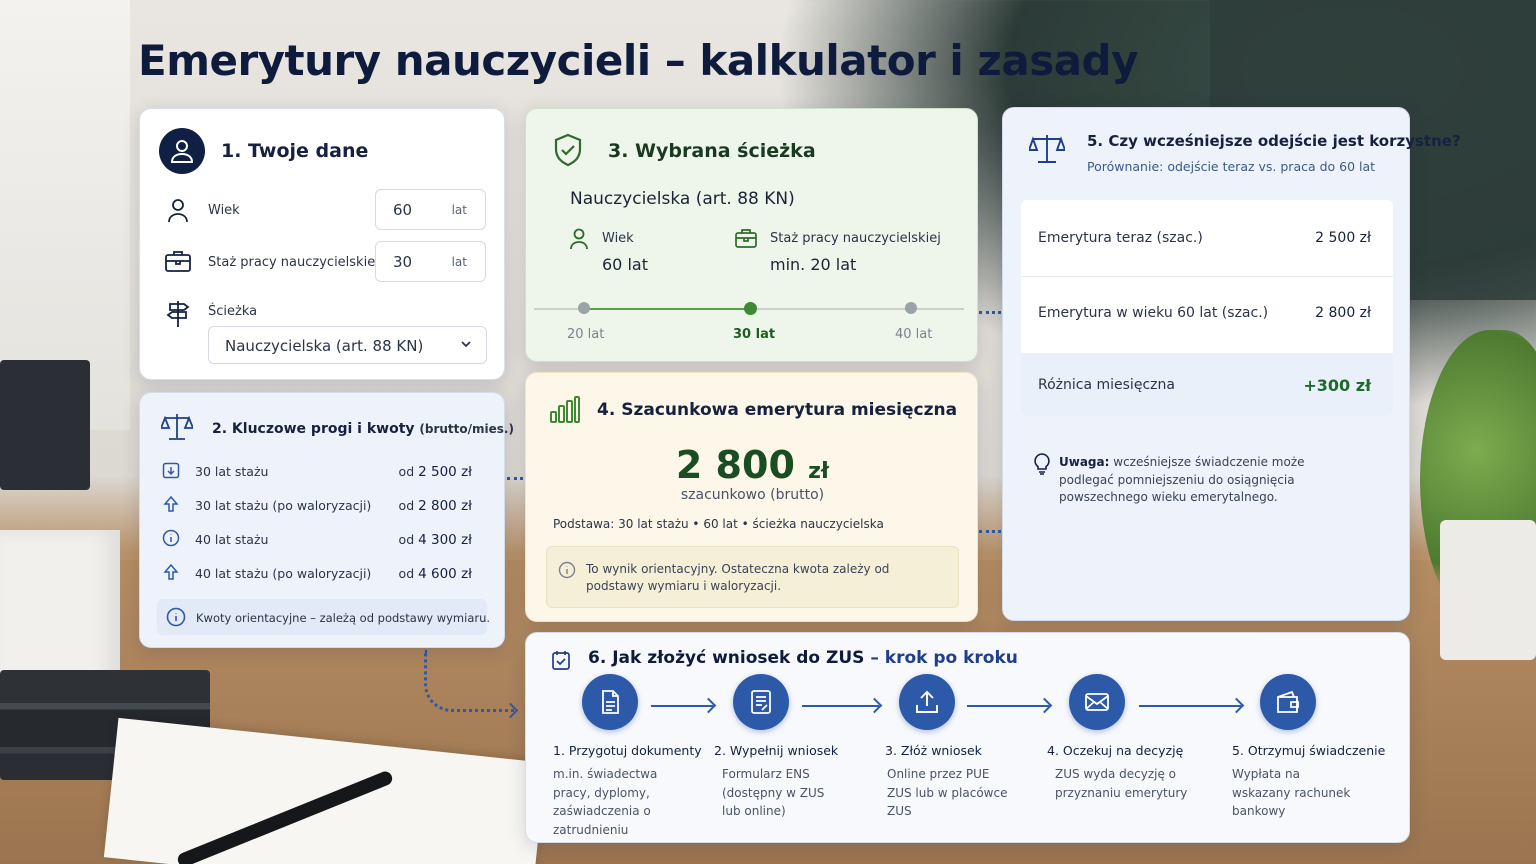 The width and height of the screenshot is (1536, 864). Describe the element at coordinates (1343, 238) in the screenshot. I see `comparison-value: 2 500 zł` at that location.